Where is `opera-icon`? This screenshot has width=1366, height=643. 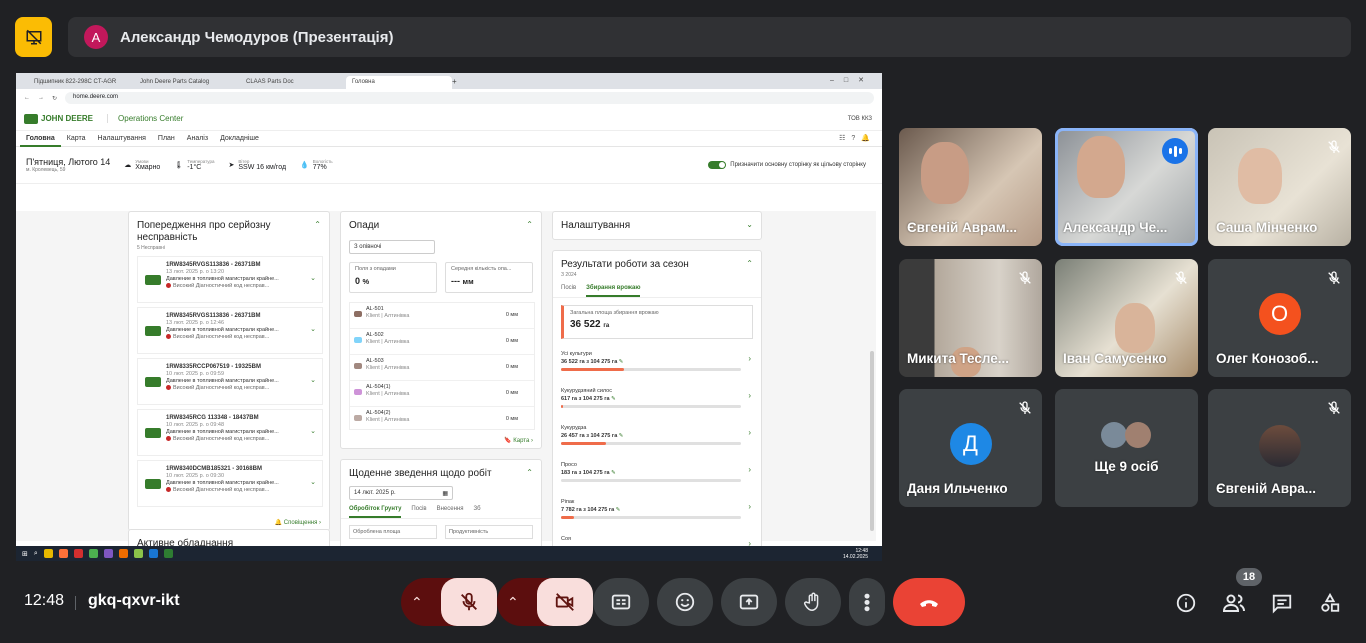 opera-icon is located at coordinates (78, 553).